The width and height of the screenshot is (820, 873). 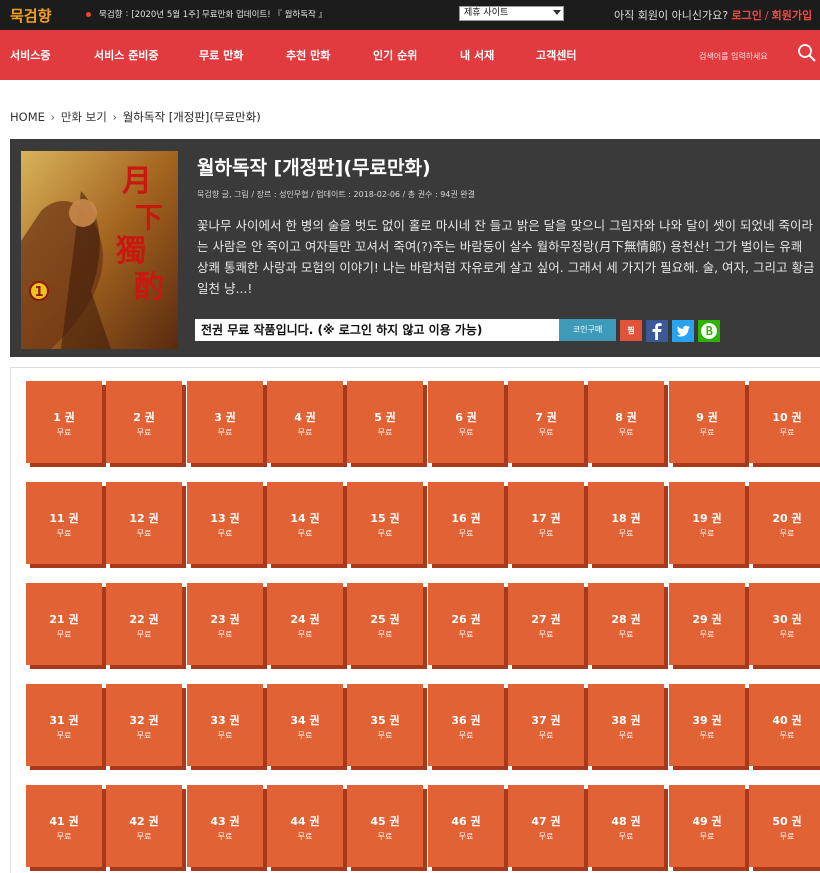 What do you see at coordinates (395, 55) in the screenshot?
I see `nav-item-popular-ranking: 인기 순위` at bounding box center [395, 55].